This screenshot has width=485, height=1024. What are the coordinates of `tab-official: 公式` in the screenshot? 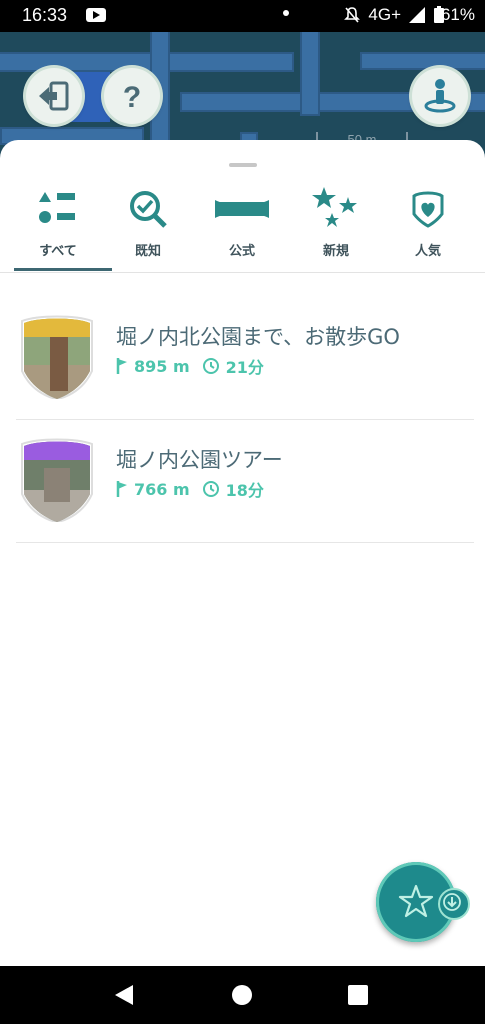 It's located at (242, 228).